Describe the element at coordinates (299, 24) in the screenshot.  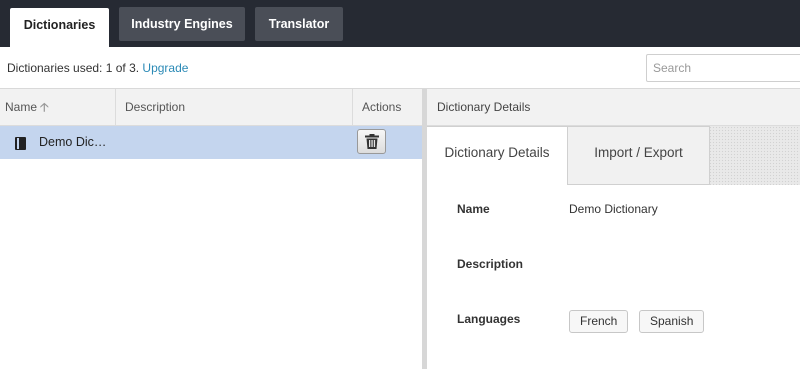
I see `tab-translator: Translator` at that location.